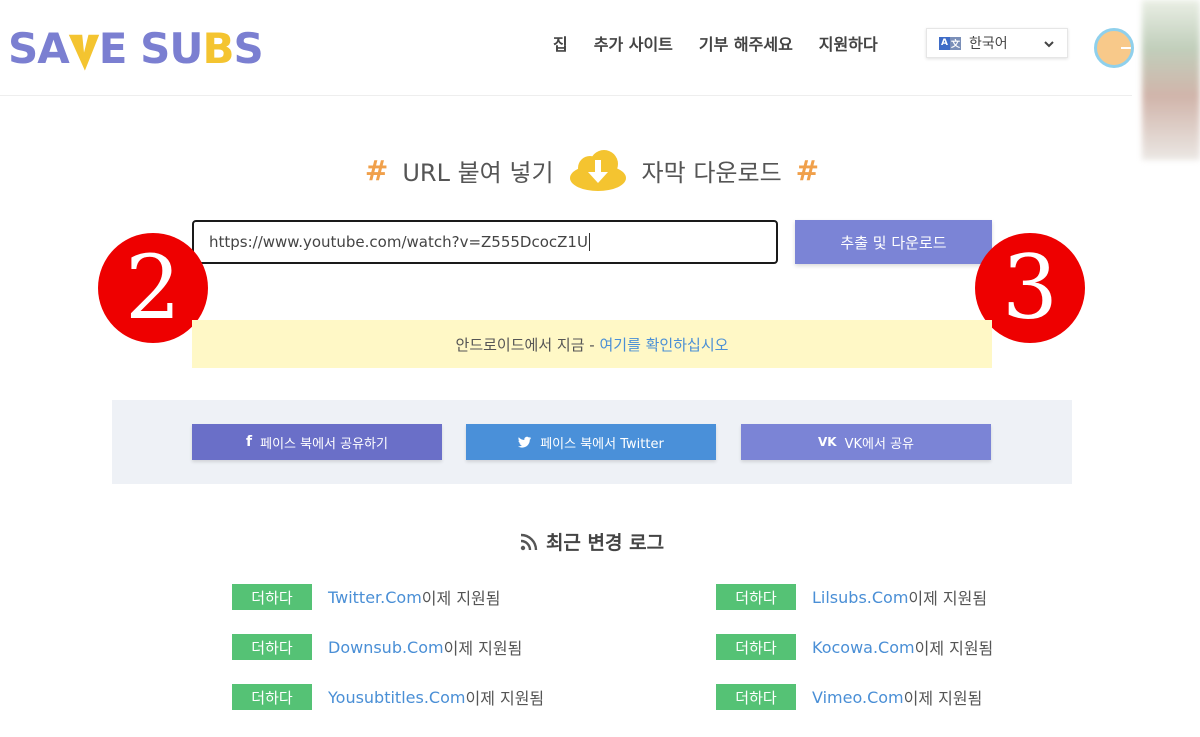 This screenshot has height=737, width=1200. Describe the element at coordinates (1114, 48) in the screenshot. I see `user-avatar` at that location.